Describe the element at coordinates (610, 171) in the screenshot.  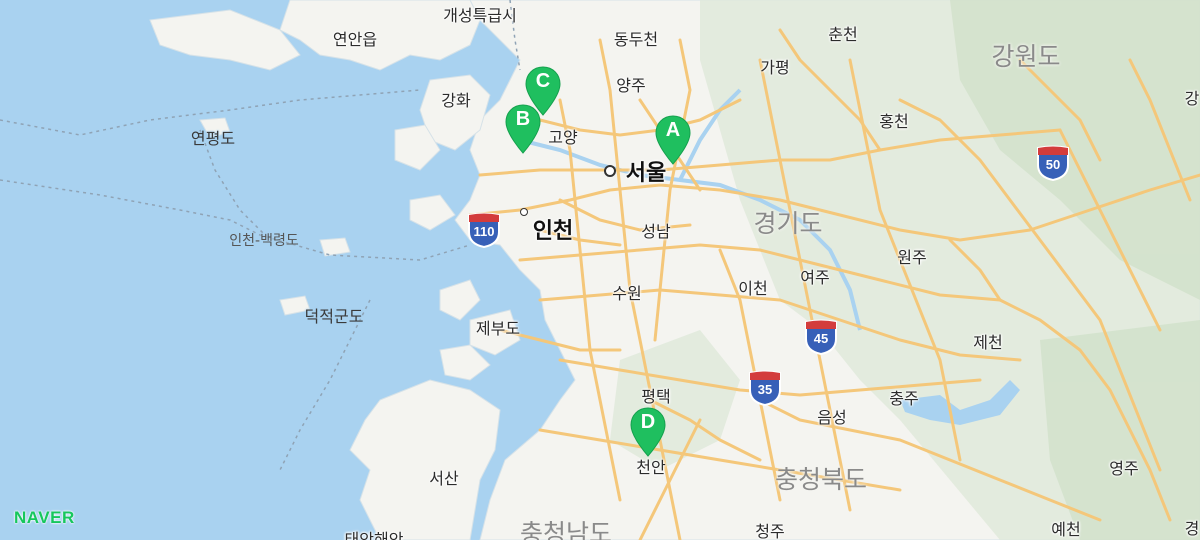
I see `seoul-capital-dot-icon` at that location.